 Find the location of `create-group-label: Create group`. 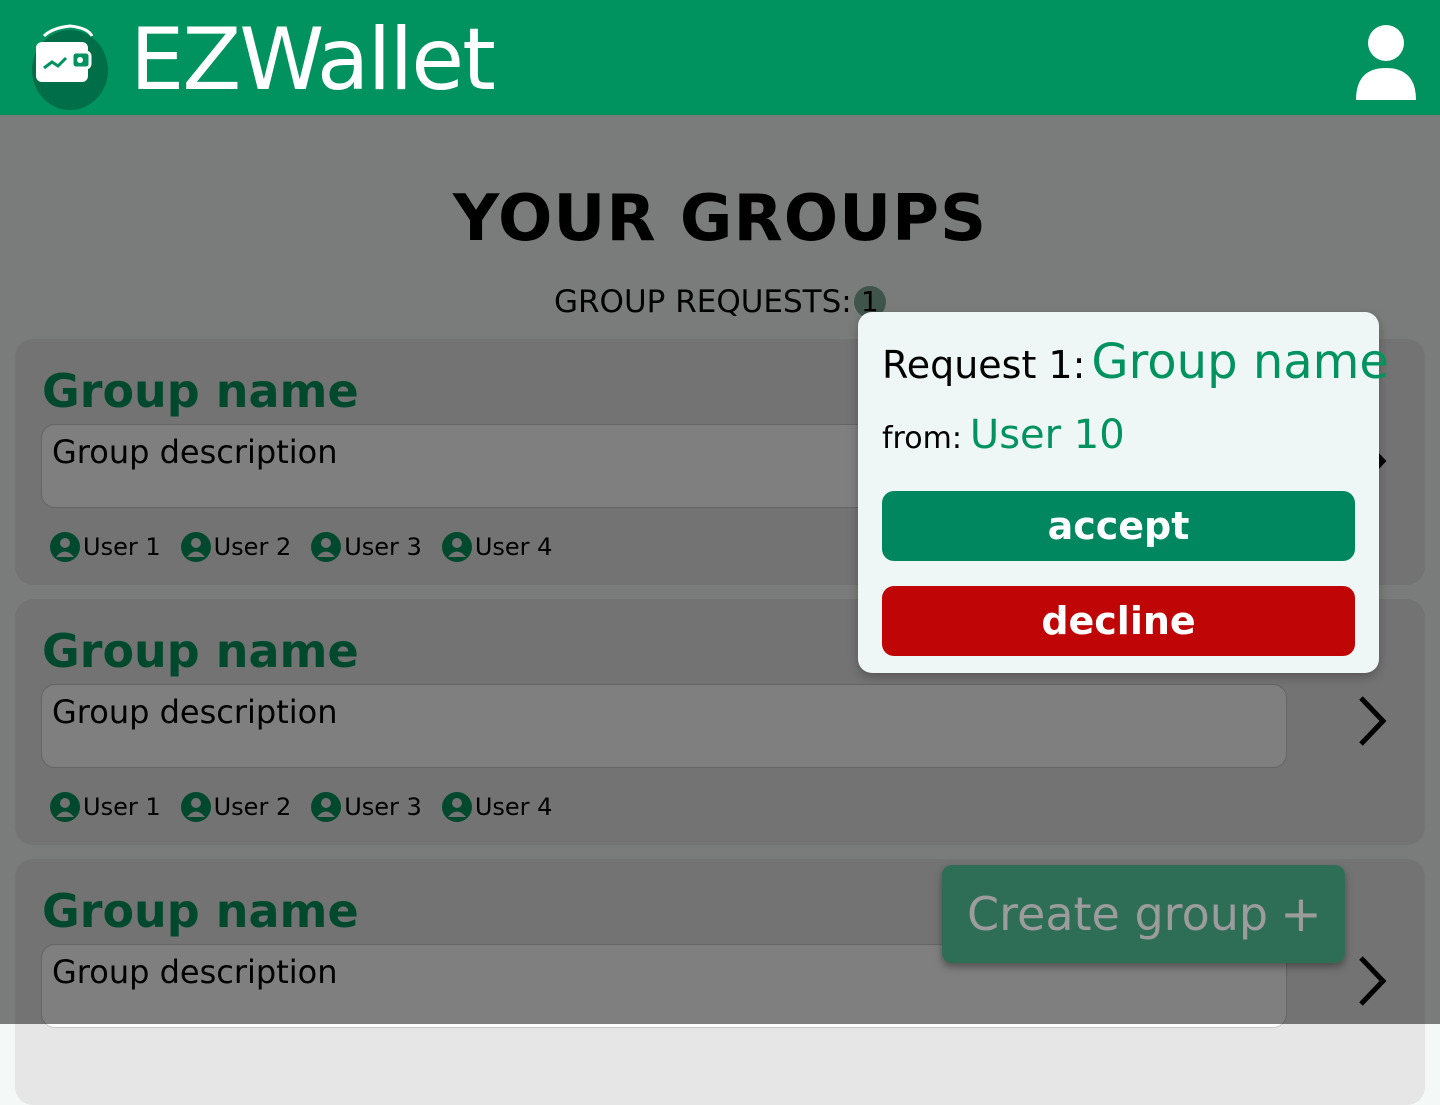

create-group-label: Create group is located at coordinates (1118, 914).